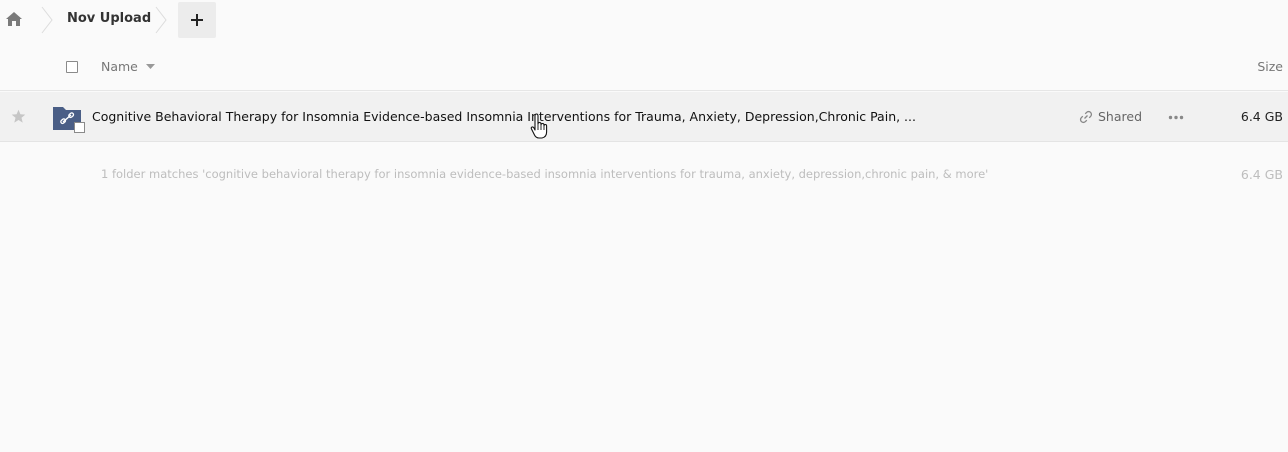 The width and height of the screenshot is (1288, 452). I want to click on sort-down-icon, so click(150, 66).